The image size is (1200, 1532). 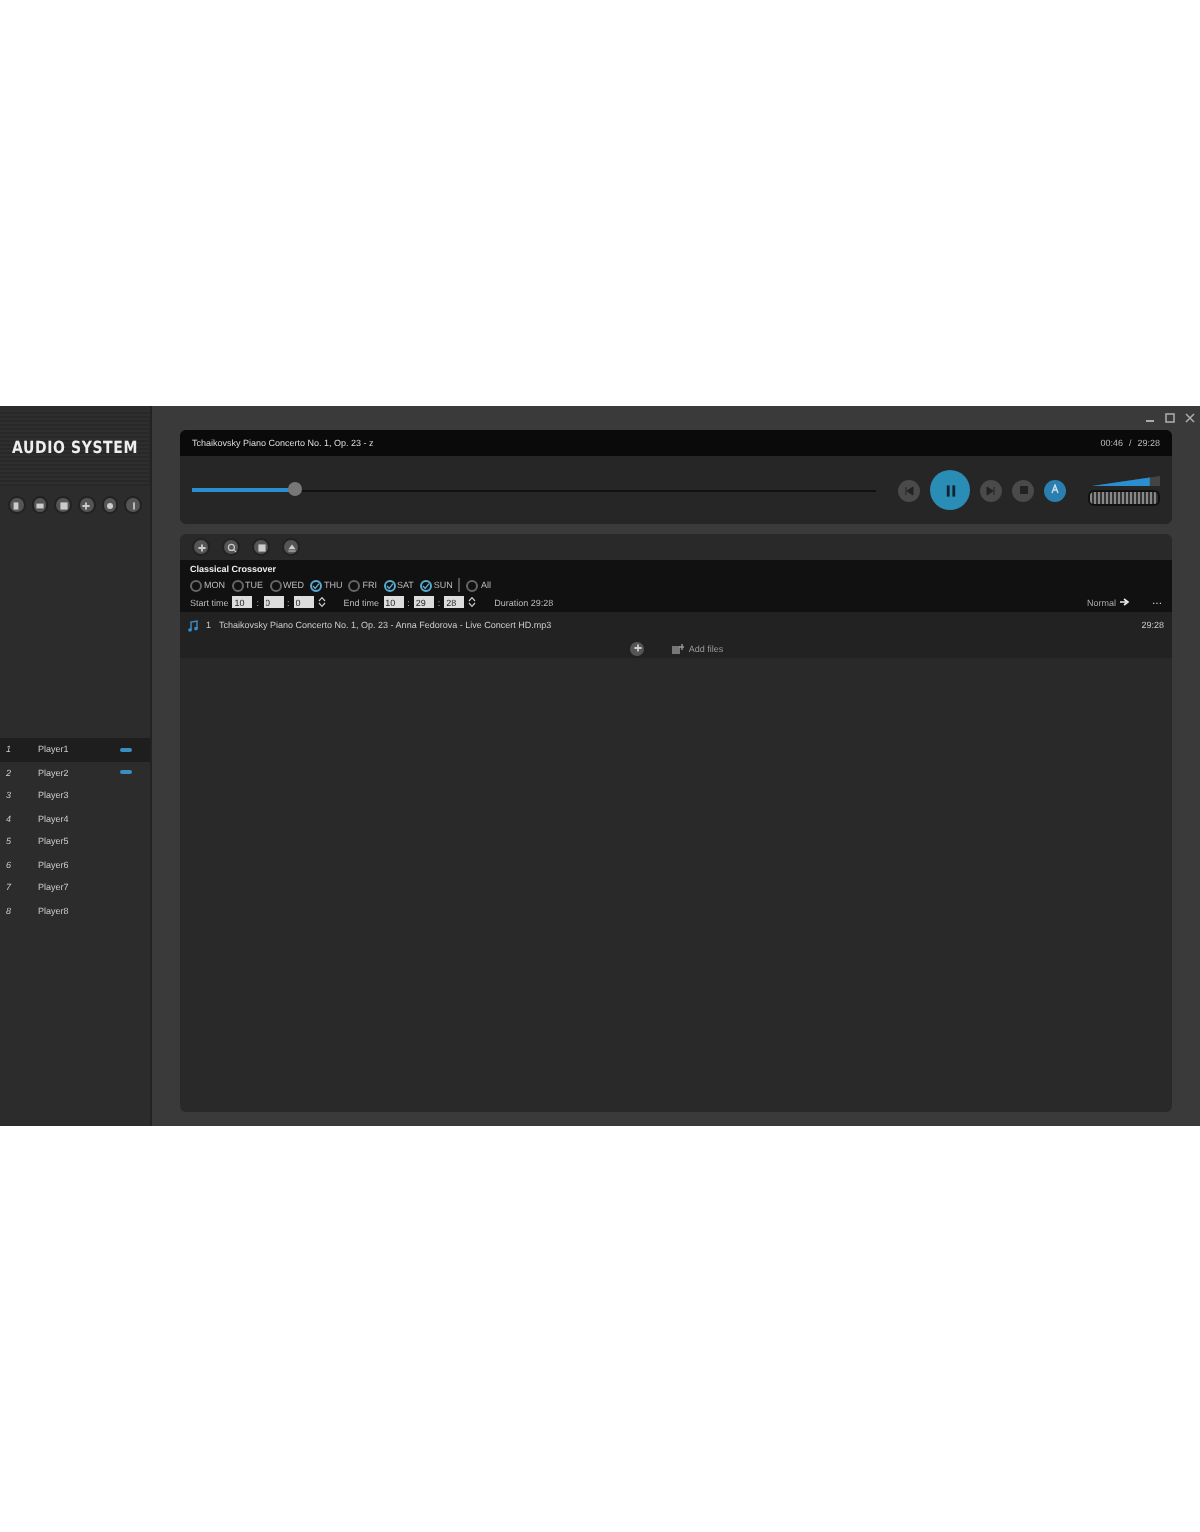 What do you see at coordinates (909, 490) in the screenshot?
I see `previous-icon` at bounding box center [909, 490].